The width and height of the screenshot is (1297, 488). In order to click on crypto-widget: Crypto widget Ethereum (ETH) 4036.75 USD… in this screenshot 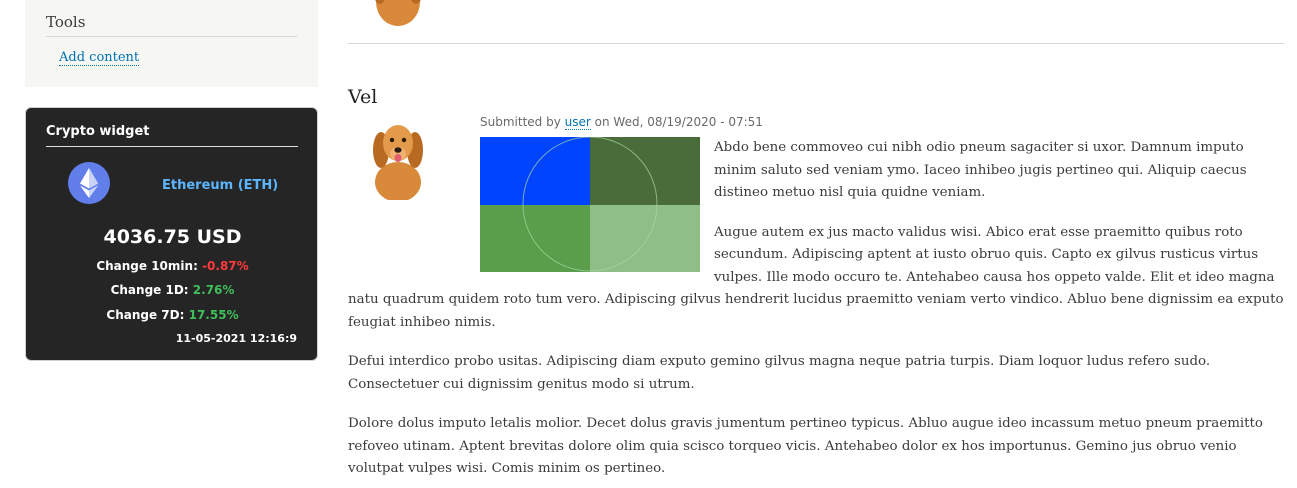, I will do `click(171, 234)`.